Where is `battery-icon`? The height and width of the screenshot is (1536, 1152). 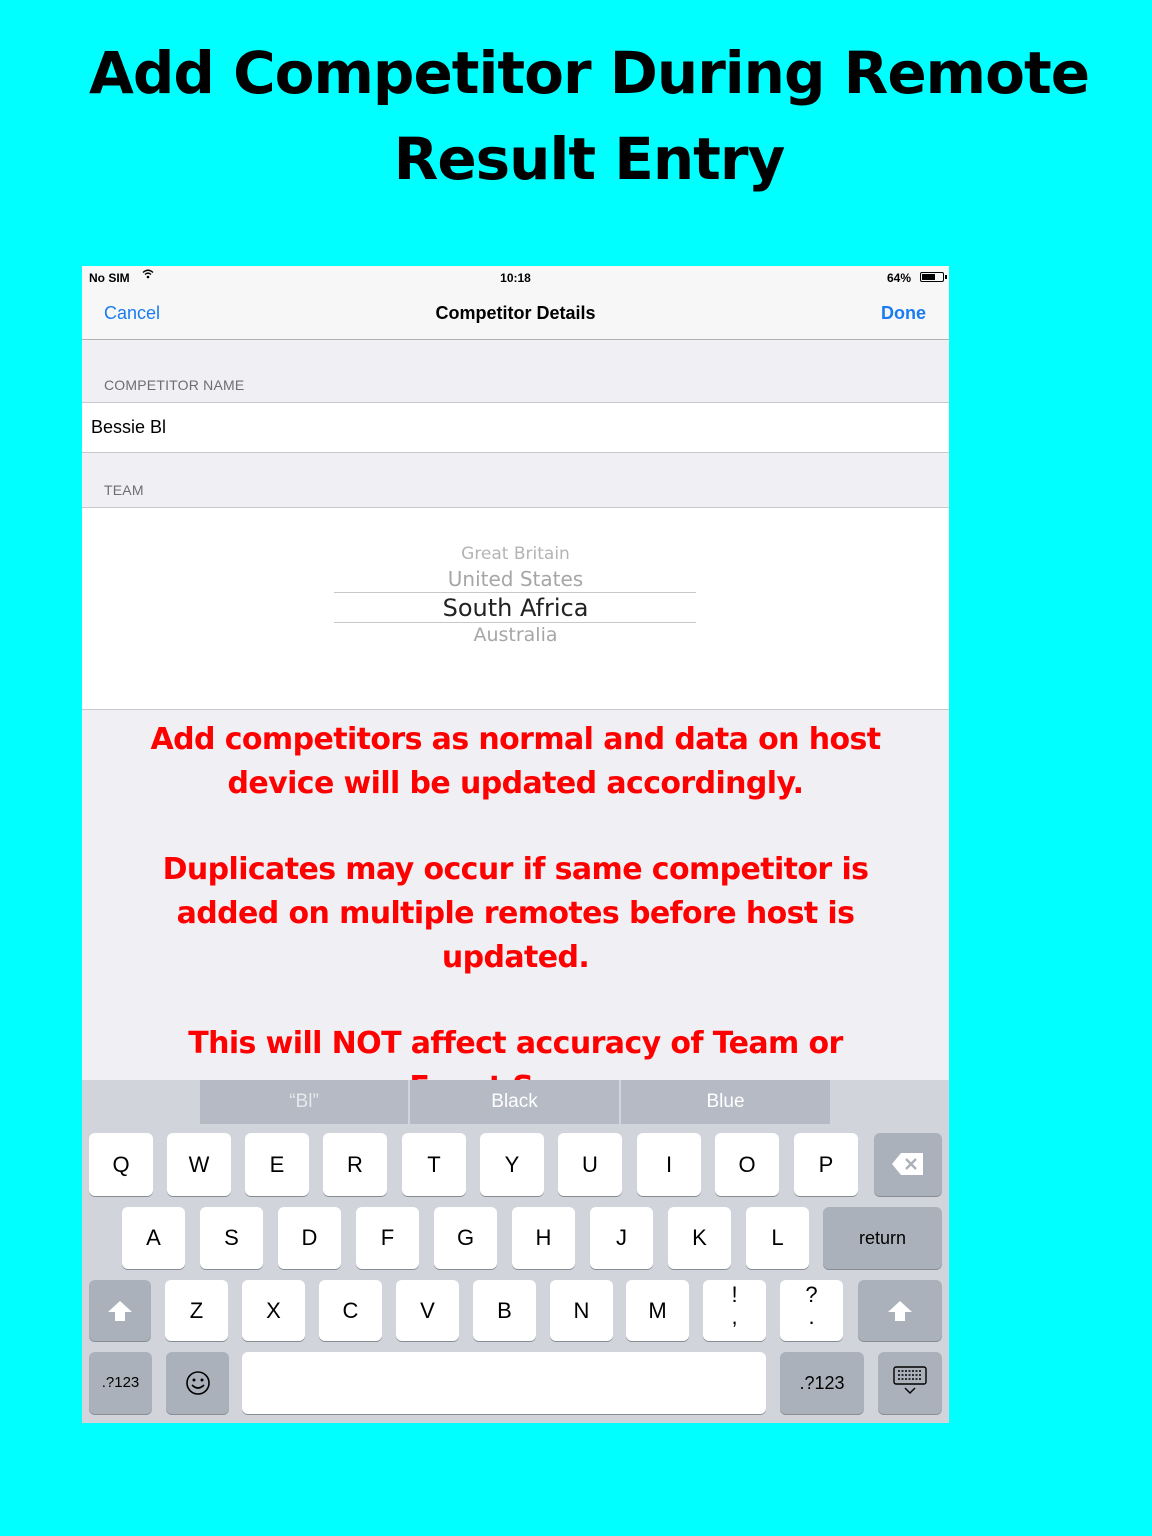 battery-icon is located at coordinates (933, 277).